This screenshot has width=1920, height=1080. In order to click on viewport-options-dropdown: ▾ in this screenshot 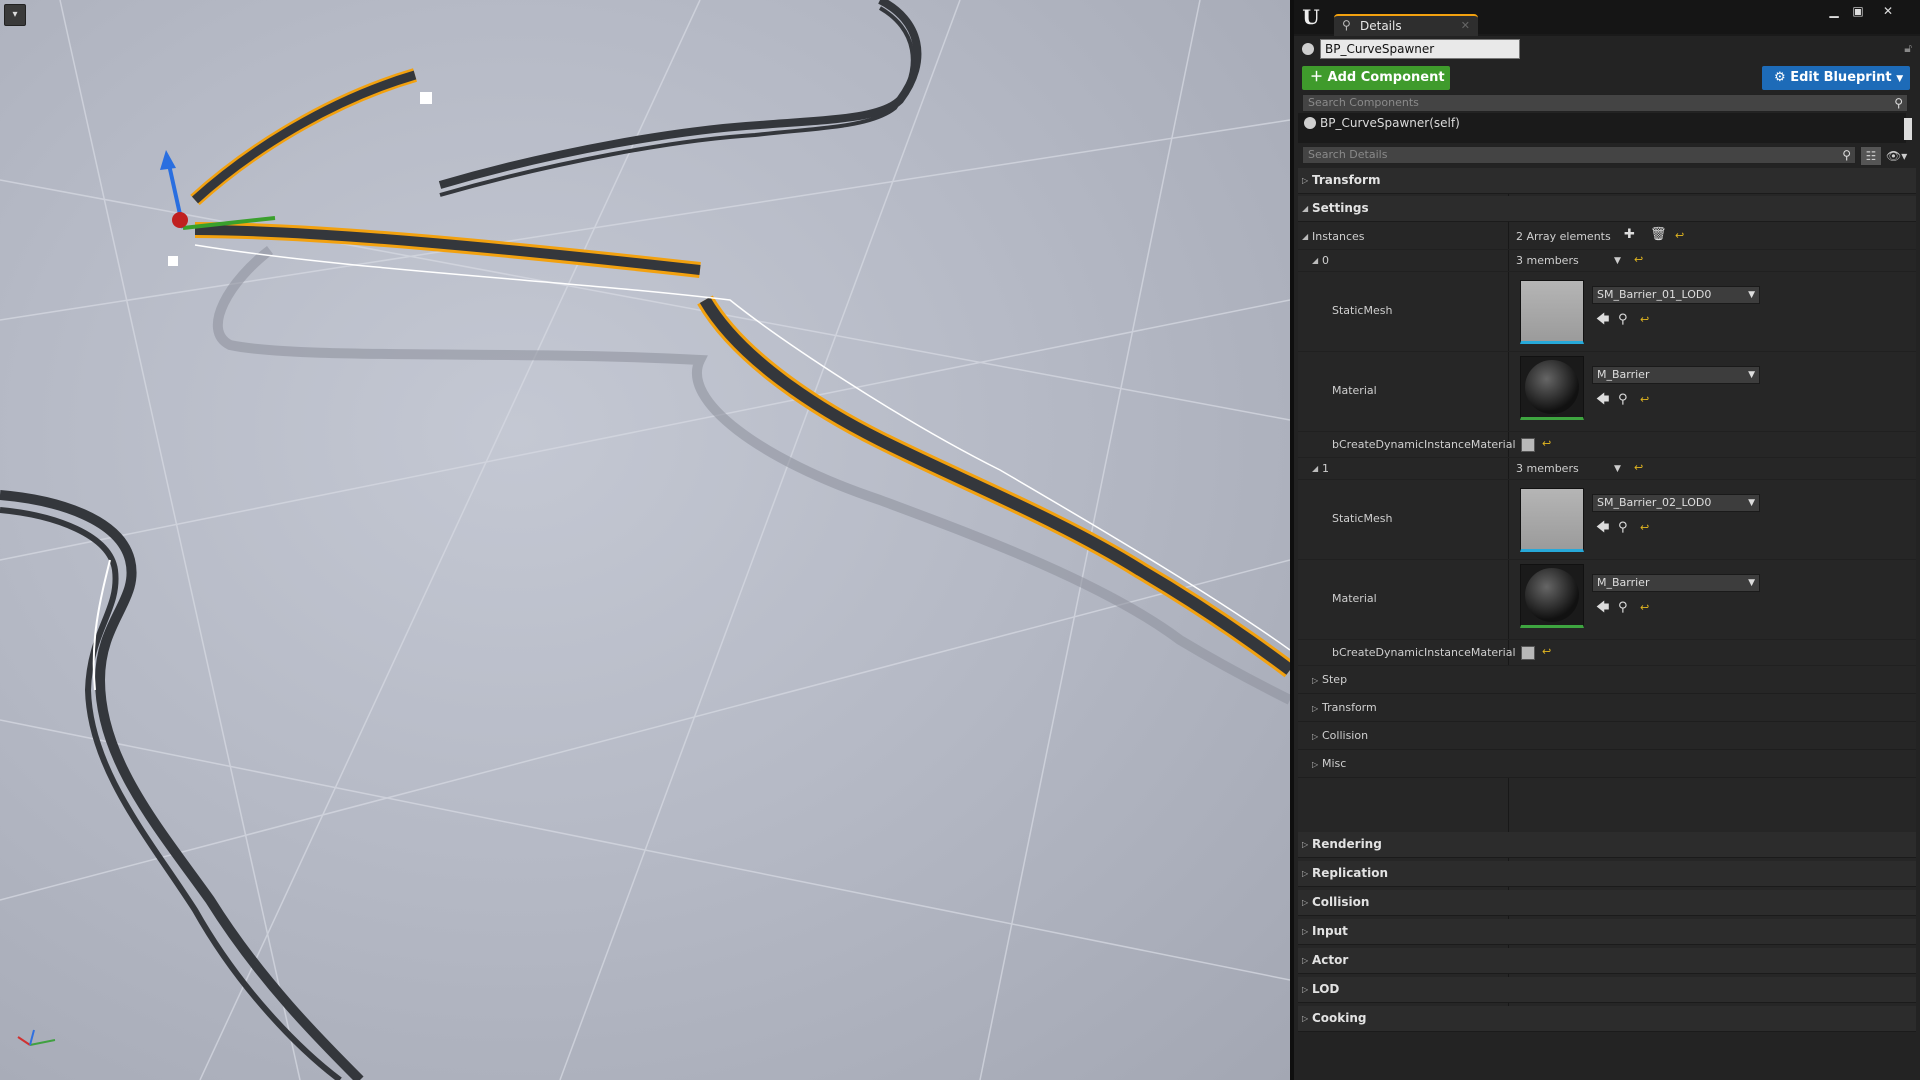, I will do `click(15, 15)`.